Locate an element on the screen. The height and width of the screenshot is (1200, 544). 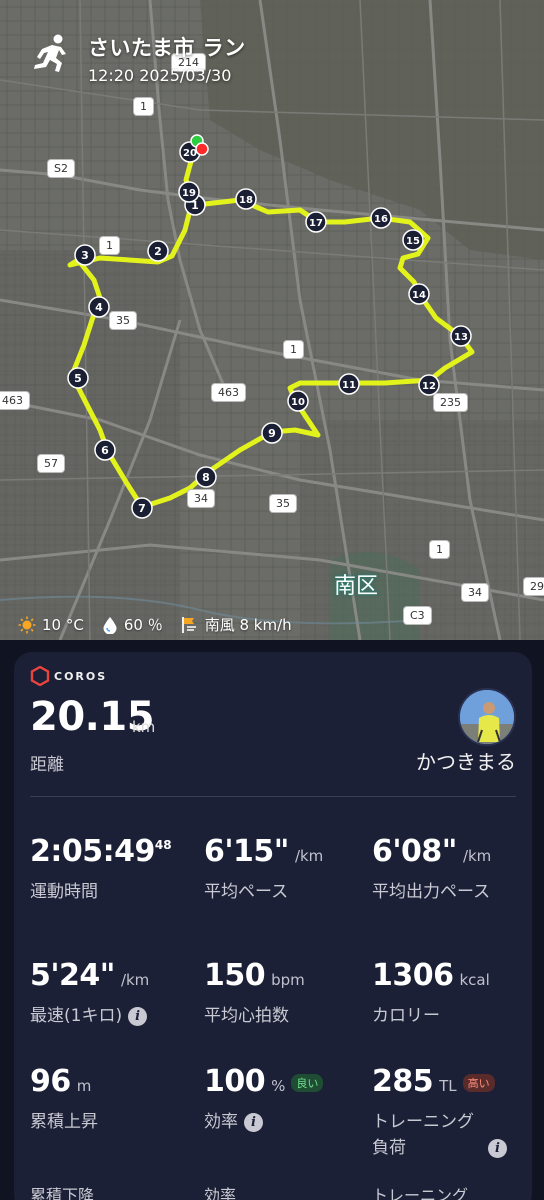
brand-logo: COROS is located at coordinates (68, 676).